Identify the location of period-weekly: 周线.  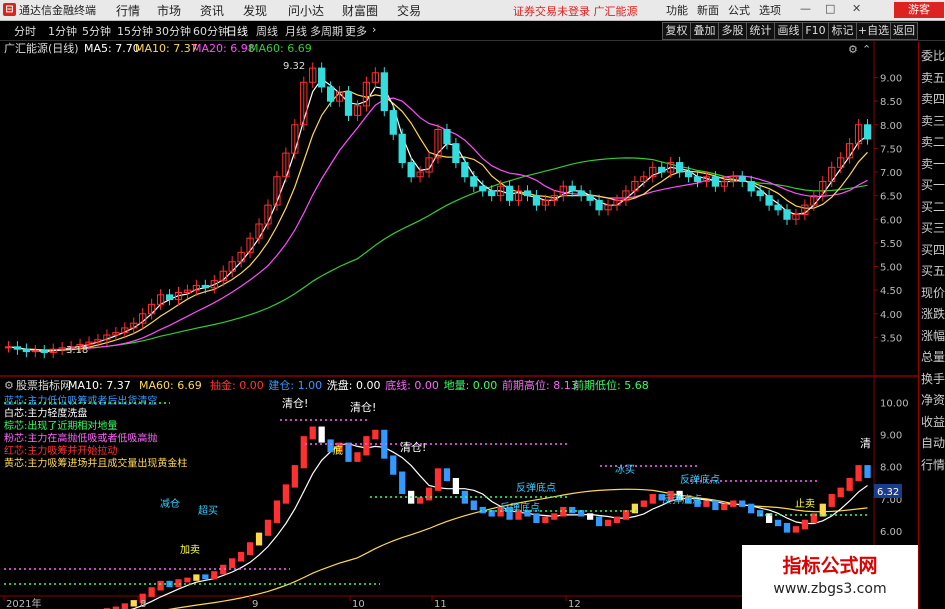
(267, 31).